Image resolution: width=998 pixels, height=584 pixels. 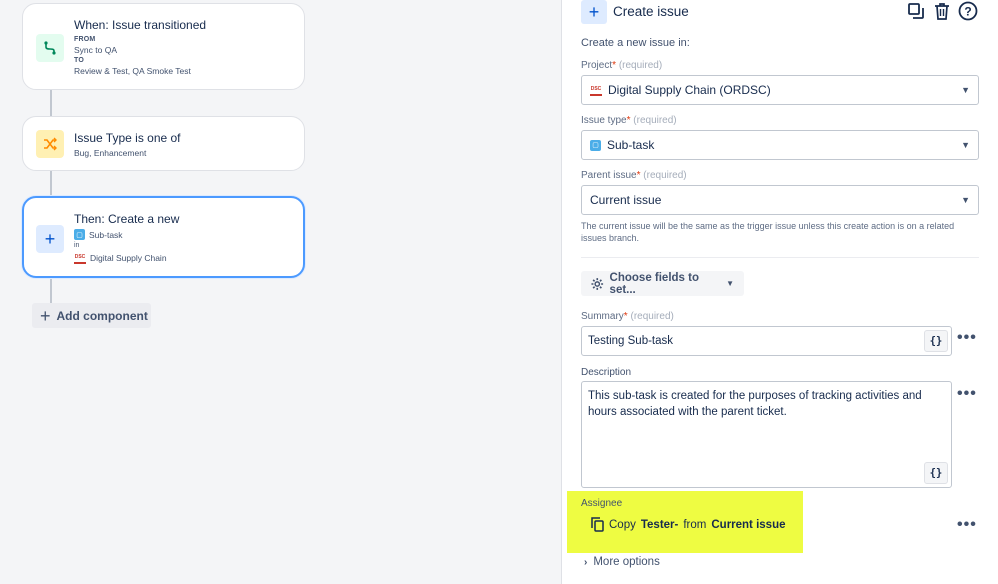 I want to click on summary-input-value: Testing Sub-task, so click(x=631, y=341).